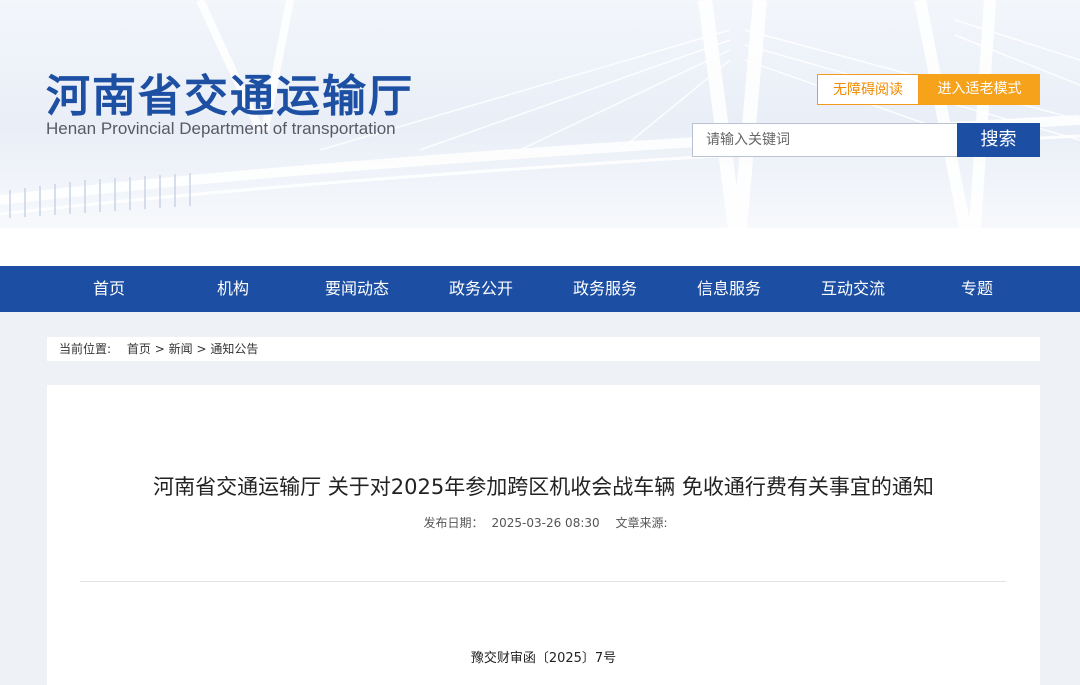  What do you see at coordinates (868, 89) in the screenshot?
I see `accessibility-reading-button: 无障碍阅读` at bounding box center [868, 89].